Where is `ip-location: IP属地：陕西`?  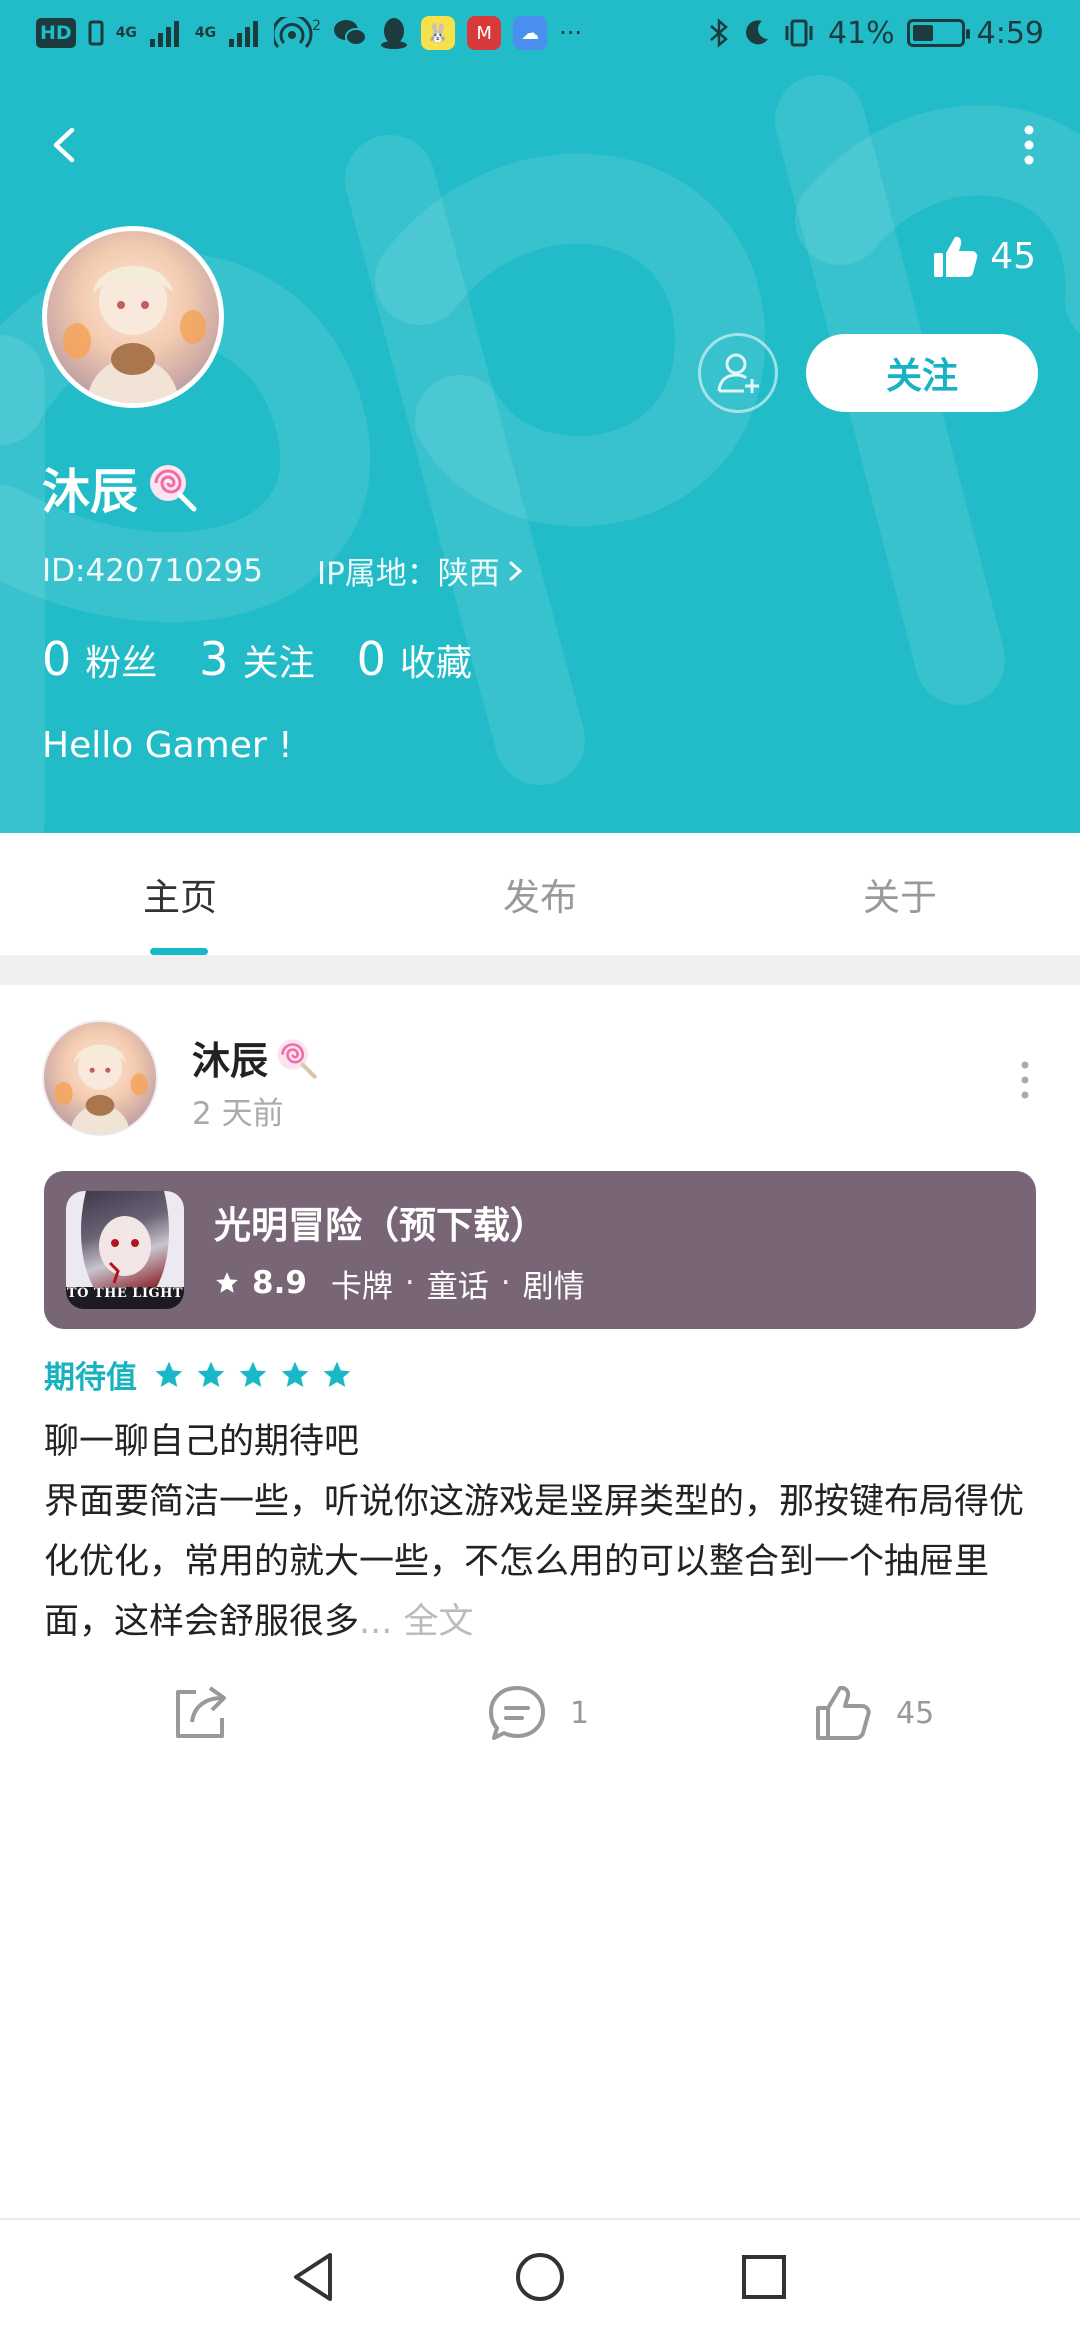 ip-location: IP属地：陕西 is located at coordinates (408, 574).